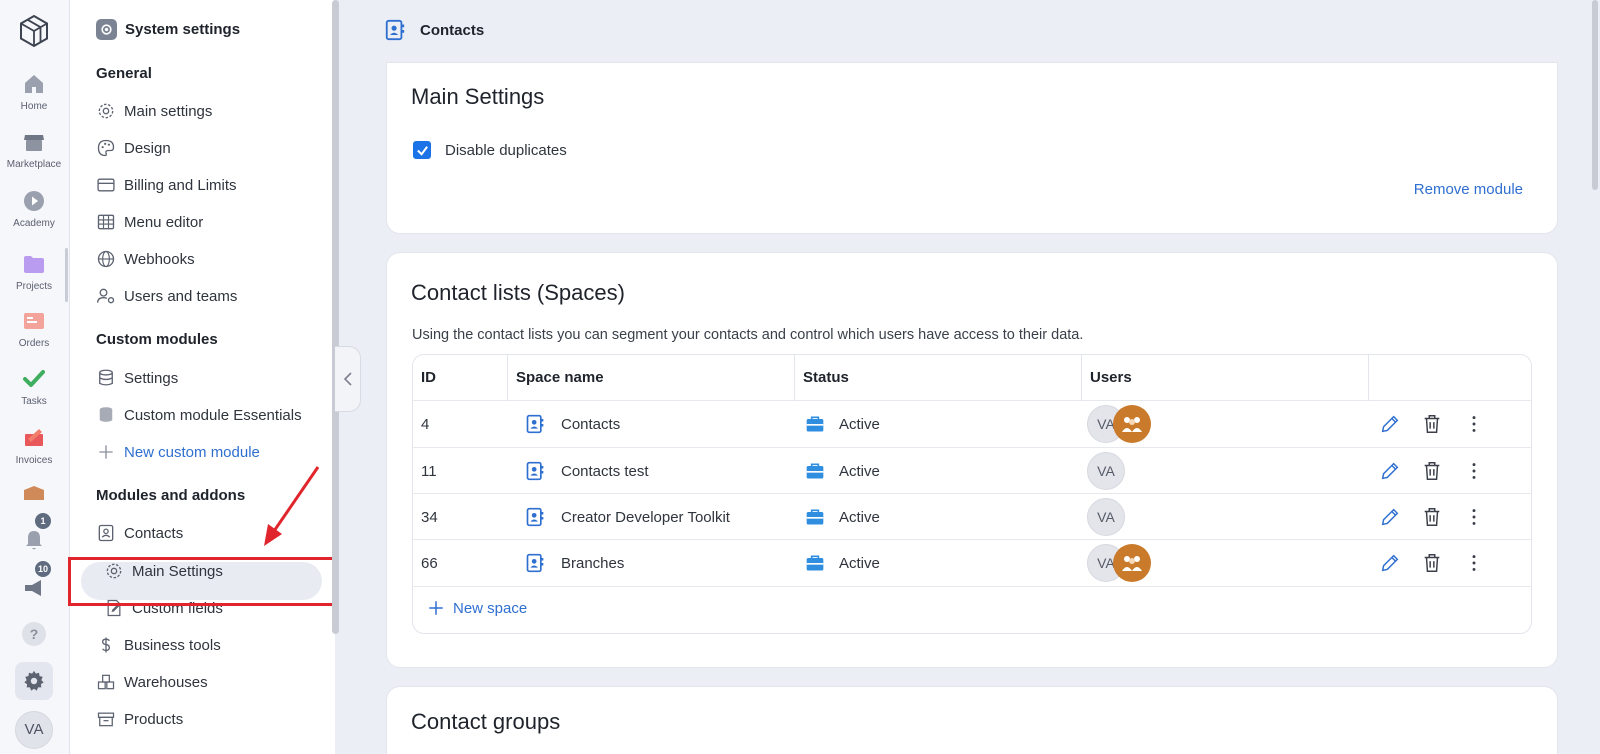 The width and height of the screenshot is (1600, 754). What do you see at coordinates (436, 608) in the screenshot?
I see `plus-icon` at bounding box center [436, 608].